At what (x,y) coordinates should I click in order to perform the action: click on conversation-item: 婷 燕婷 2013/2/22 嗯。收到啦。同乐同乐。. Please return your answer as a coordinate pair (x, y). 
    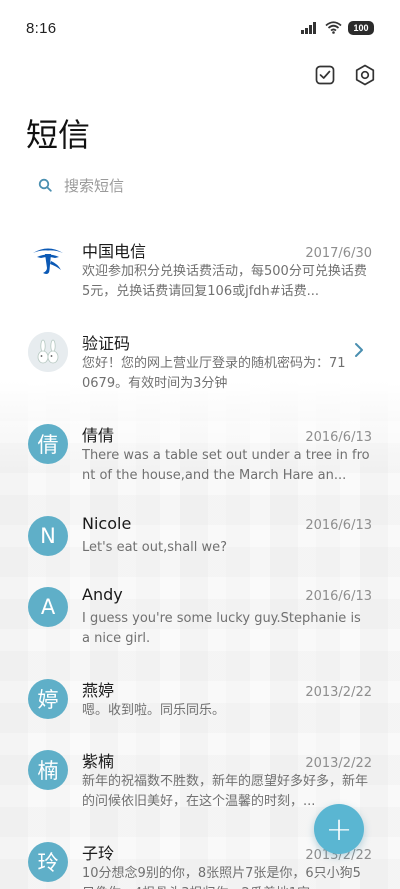
    Looking at the image, I should click on (200, 702).